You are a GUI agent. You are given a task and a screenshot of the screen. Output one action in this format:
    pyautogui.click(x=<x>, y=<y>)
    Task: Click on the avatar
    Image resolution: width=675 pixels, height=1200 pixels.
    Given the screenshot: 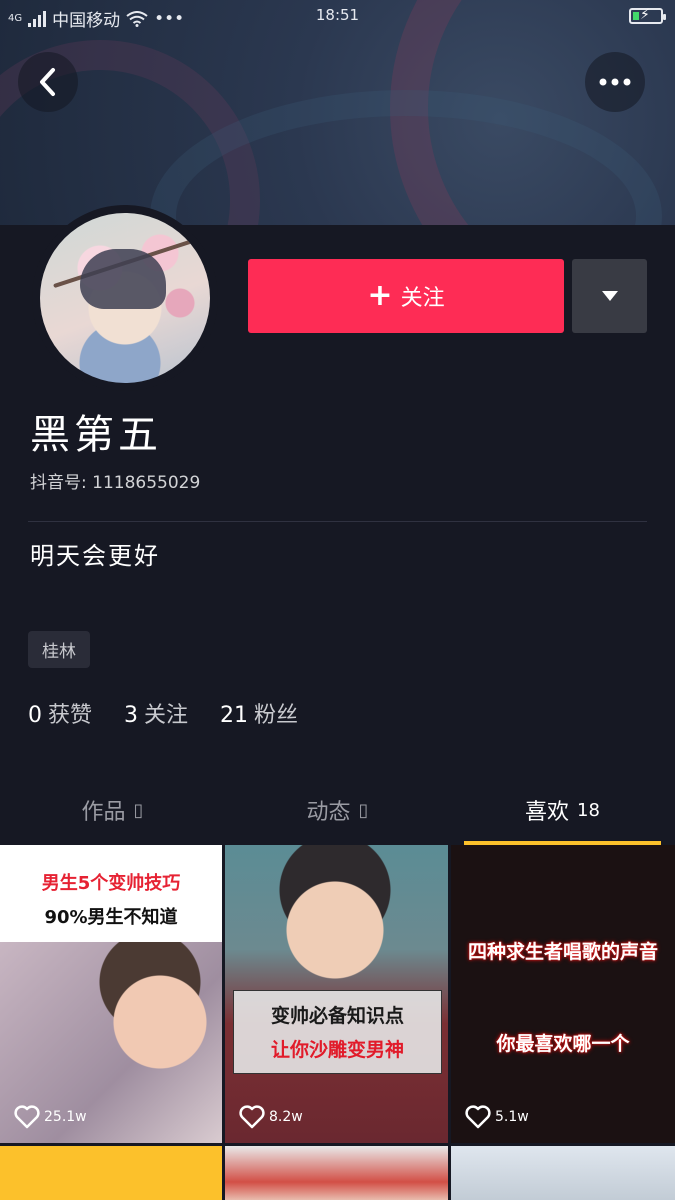 What is the action you would take?
    pyautogui.click(x=125, y=298)
    